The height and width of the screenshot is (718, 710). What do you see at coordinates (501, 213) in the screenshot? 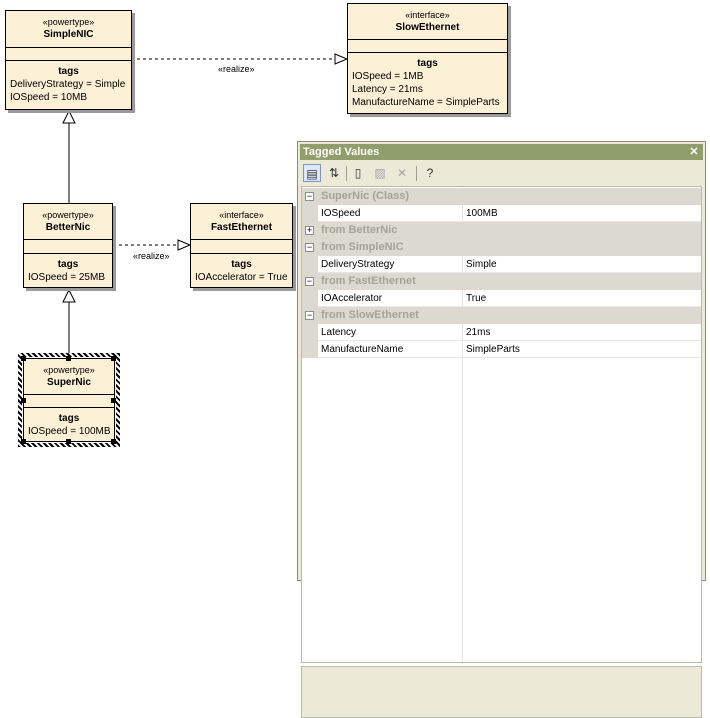
I see `tag-row-iospeed: IOSpeed 100MB` at bounding box center [501, 213].